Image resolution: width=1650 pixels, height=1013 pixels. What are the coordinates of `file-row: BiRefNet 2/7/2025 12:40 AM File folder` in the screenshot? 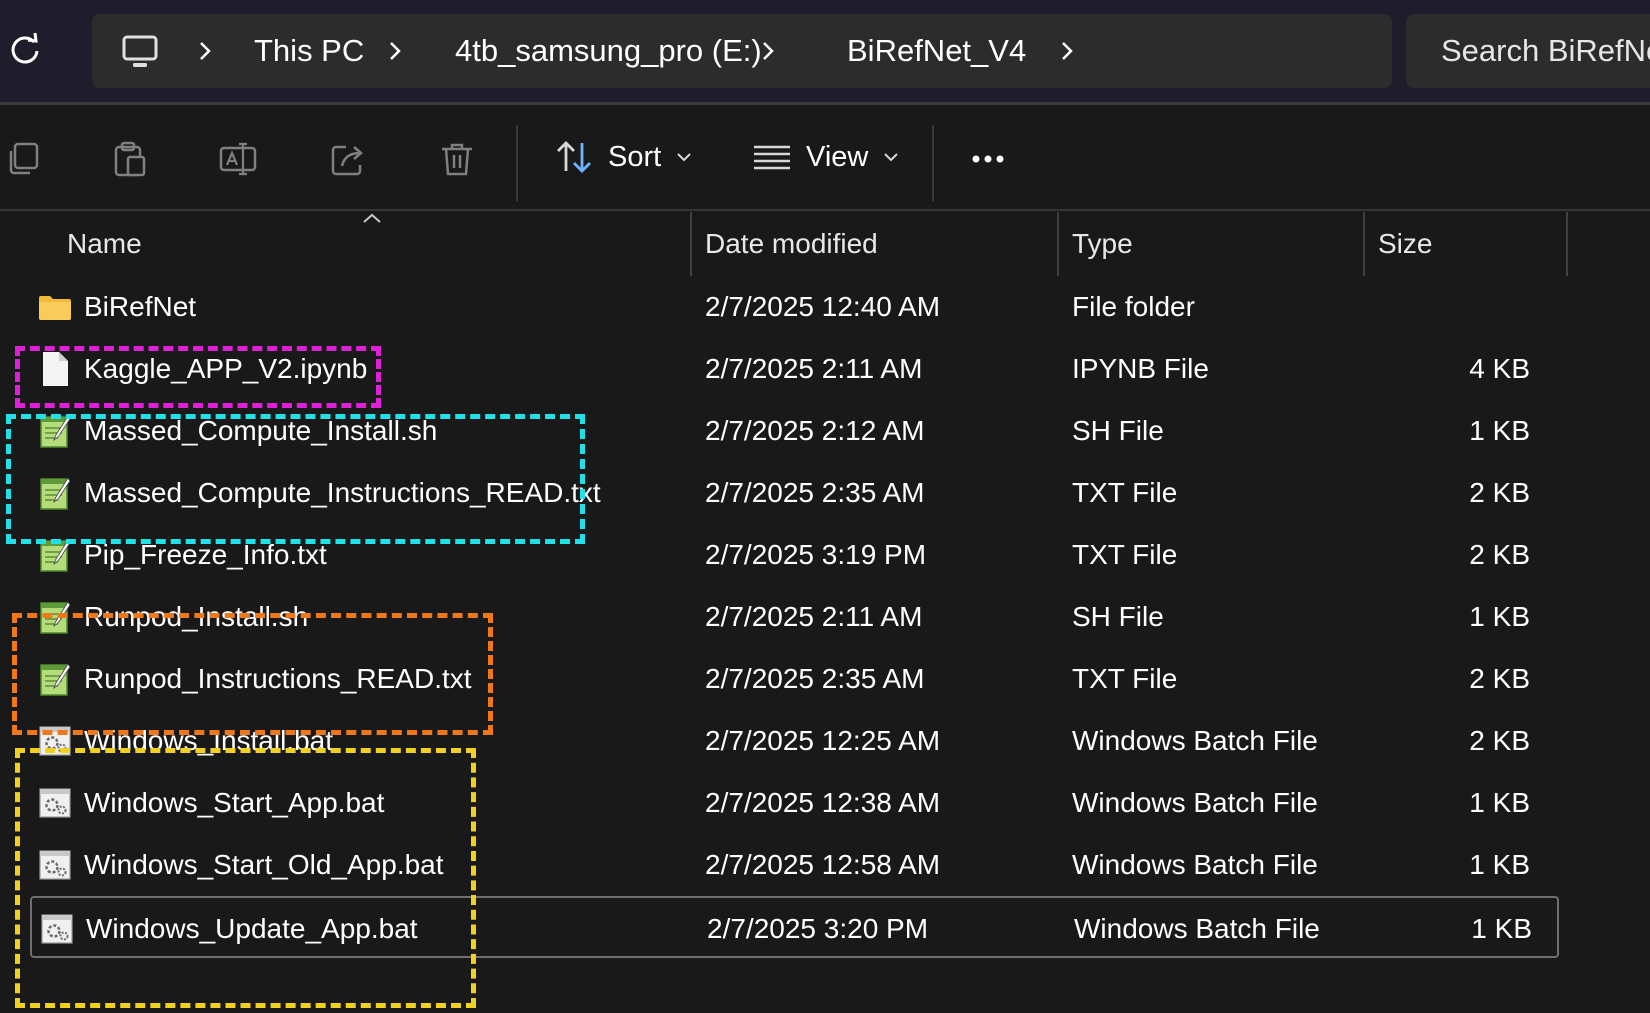 It's located at (794, 307).